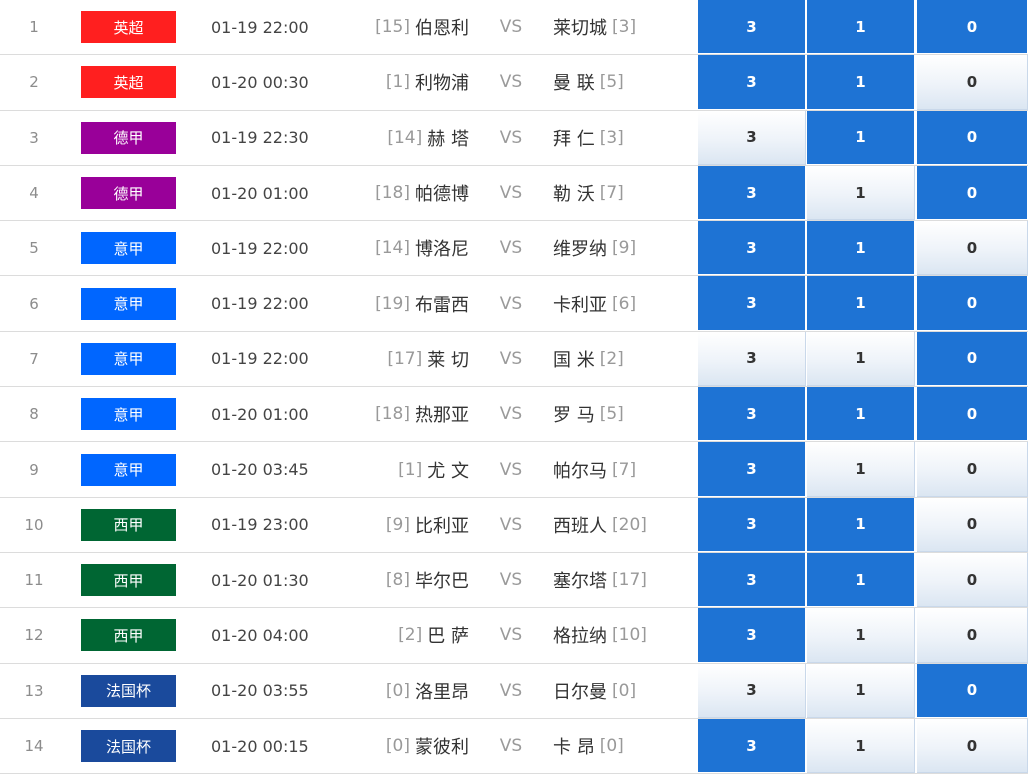 This screenshot has height=774, width=1028. I want to click on away-team-name: 勒 沃, so click(574, 195).